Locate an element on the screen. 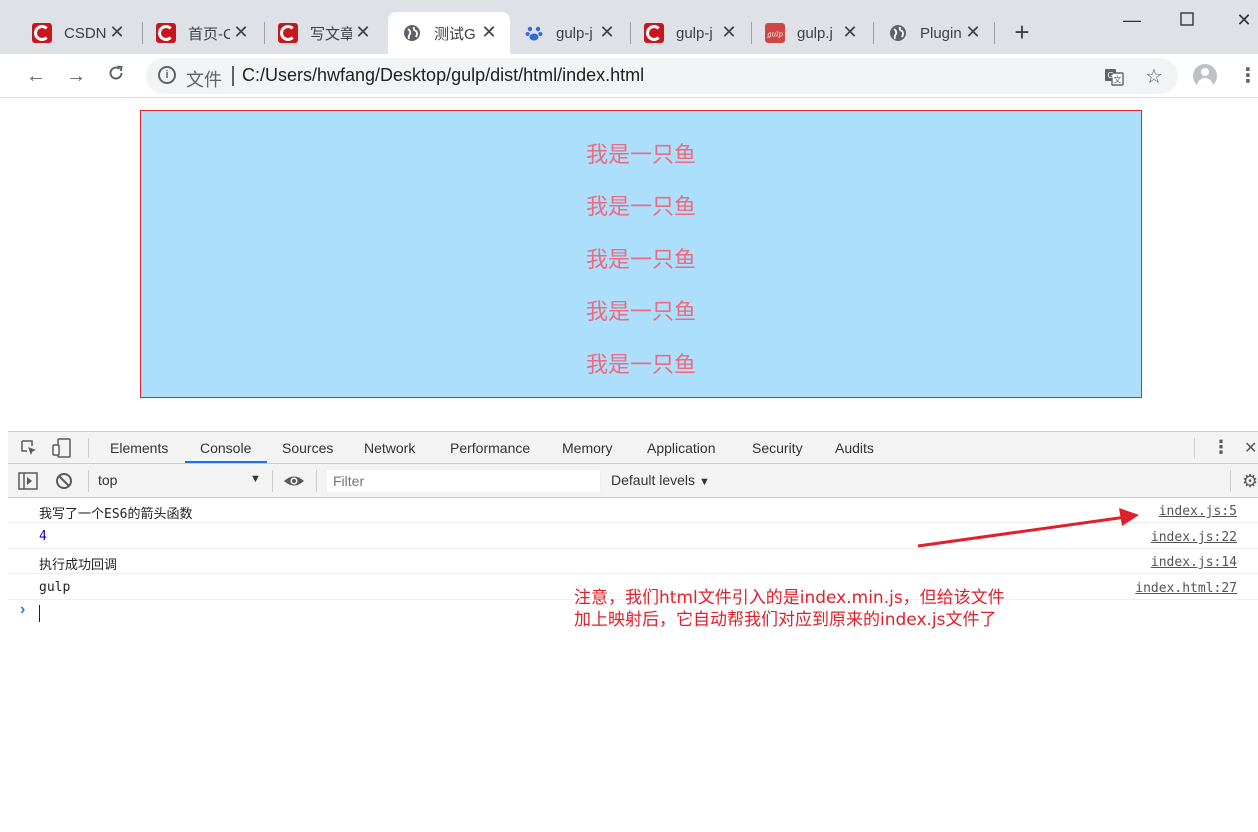  tab-title: 首页-C is located at coordinates (209, 34).